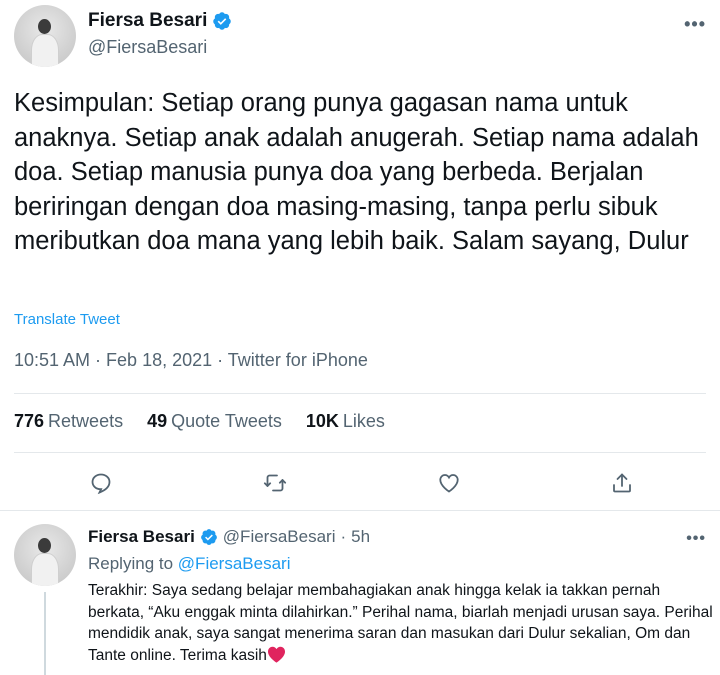 The image size is (720, 675). Describe the element at coordinates (360, 537) in the screenshot. I see `reply-time: 5h` at that location.